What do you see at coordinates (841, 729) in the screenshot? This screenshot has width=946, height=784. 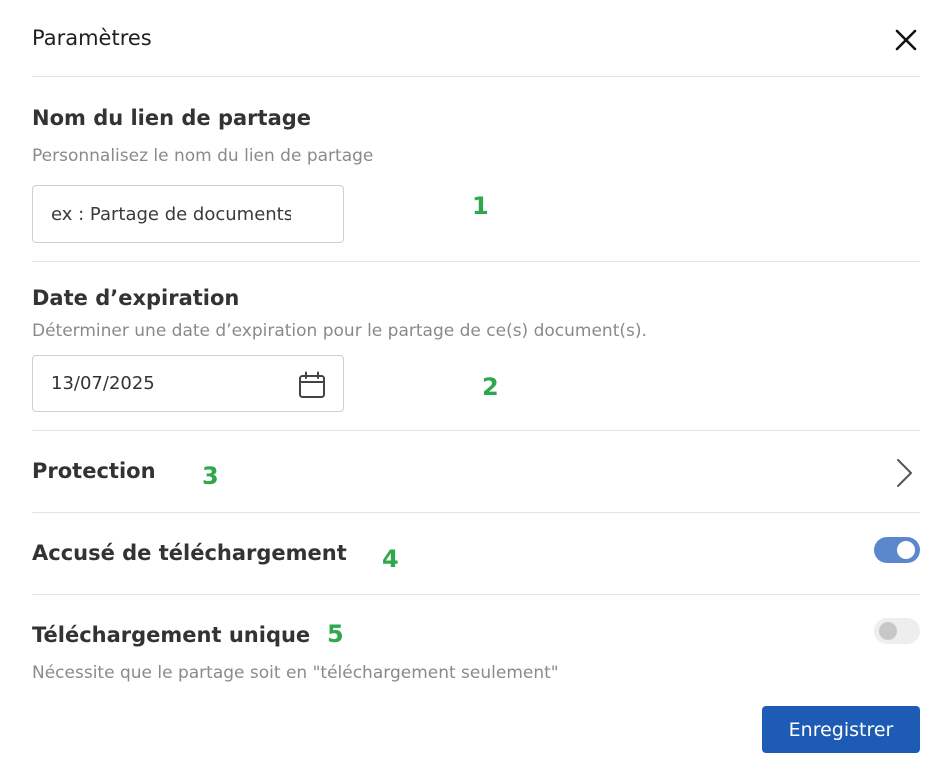 I see `save-button: Enregistrer` at bounding box center [841, 729].